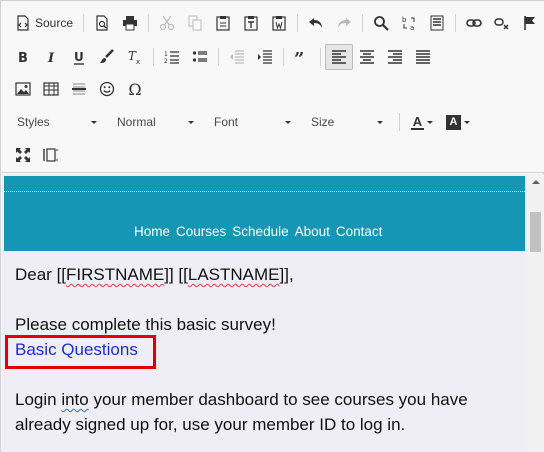 Image resolution: width=544 pixels, height=452 pixels. What do you see at coordinates (167, 23) in the screenshot?
I see `cut-button` at bounding box center [167, 23].